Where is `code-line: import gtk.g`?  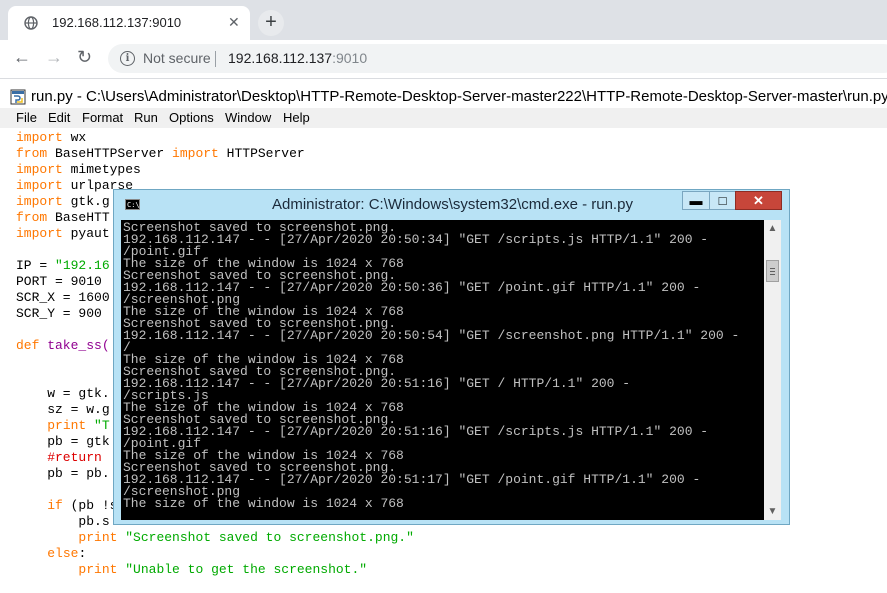 code-line: import gtk.g is located at coordinates (63, 202).